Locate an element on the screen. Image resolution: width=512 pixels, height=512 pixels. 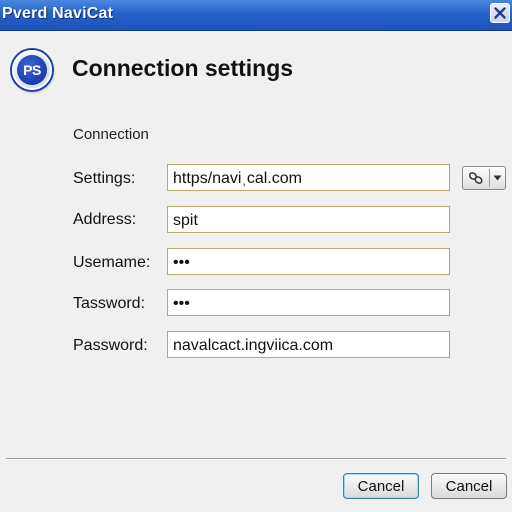
address-input is located at coordinates (308, 219).